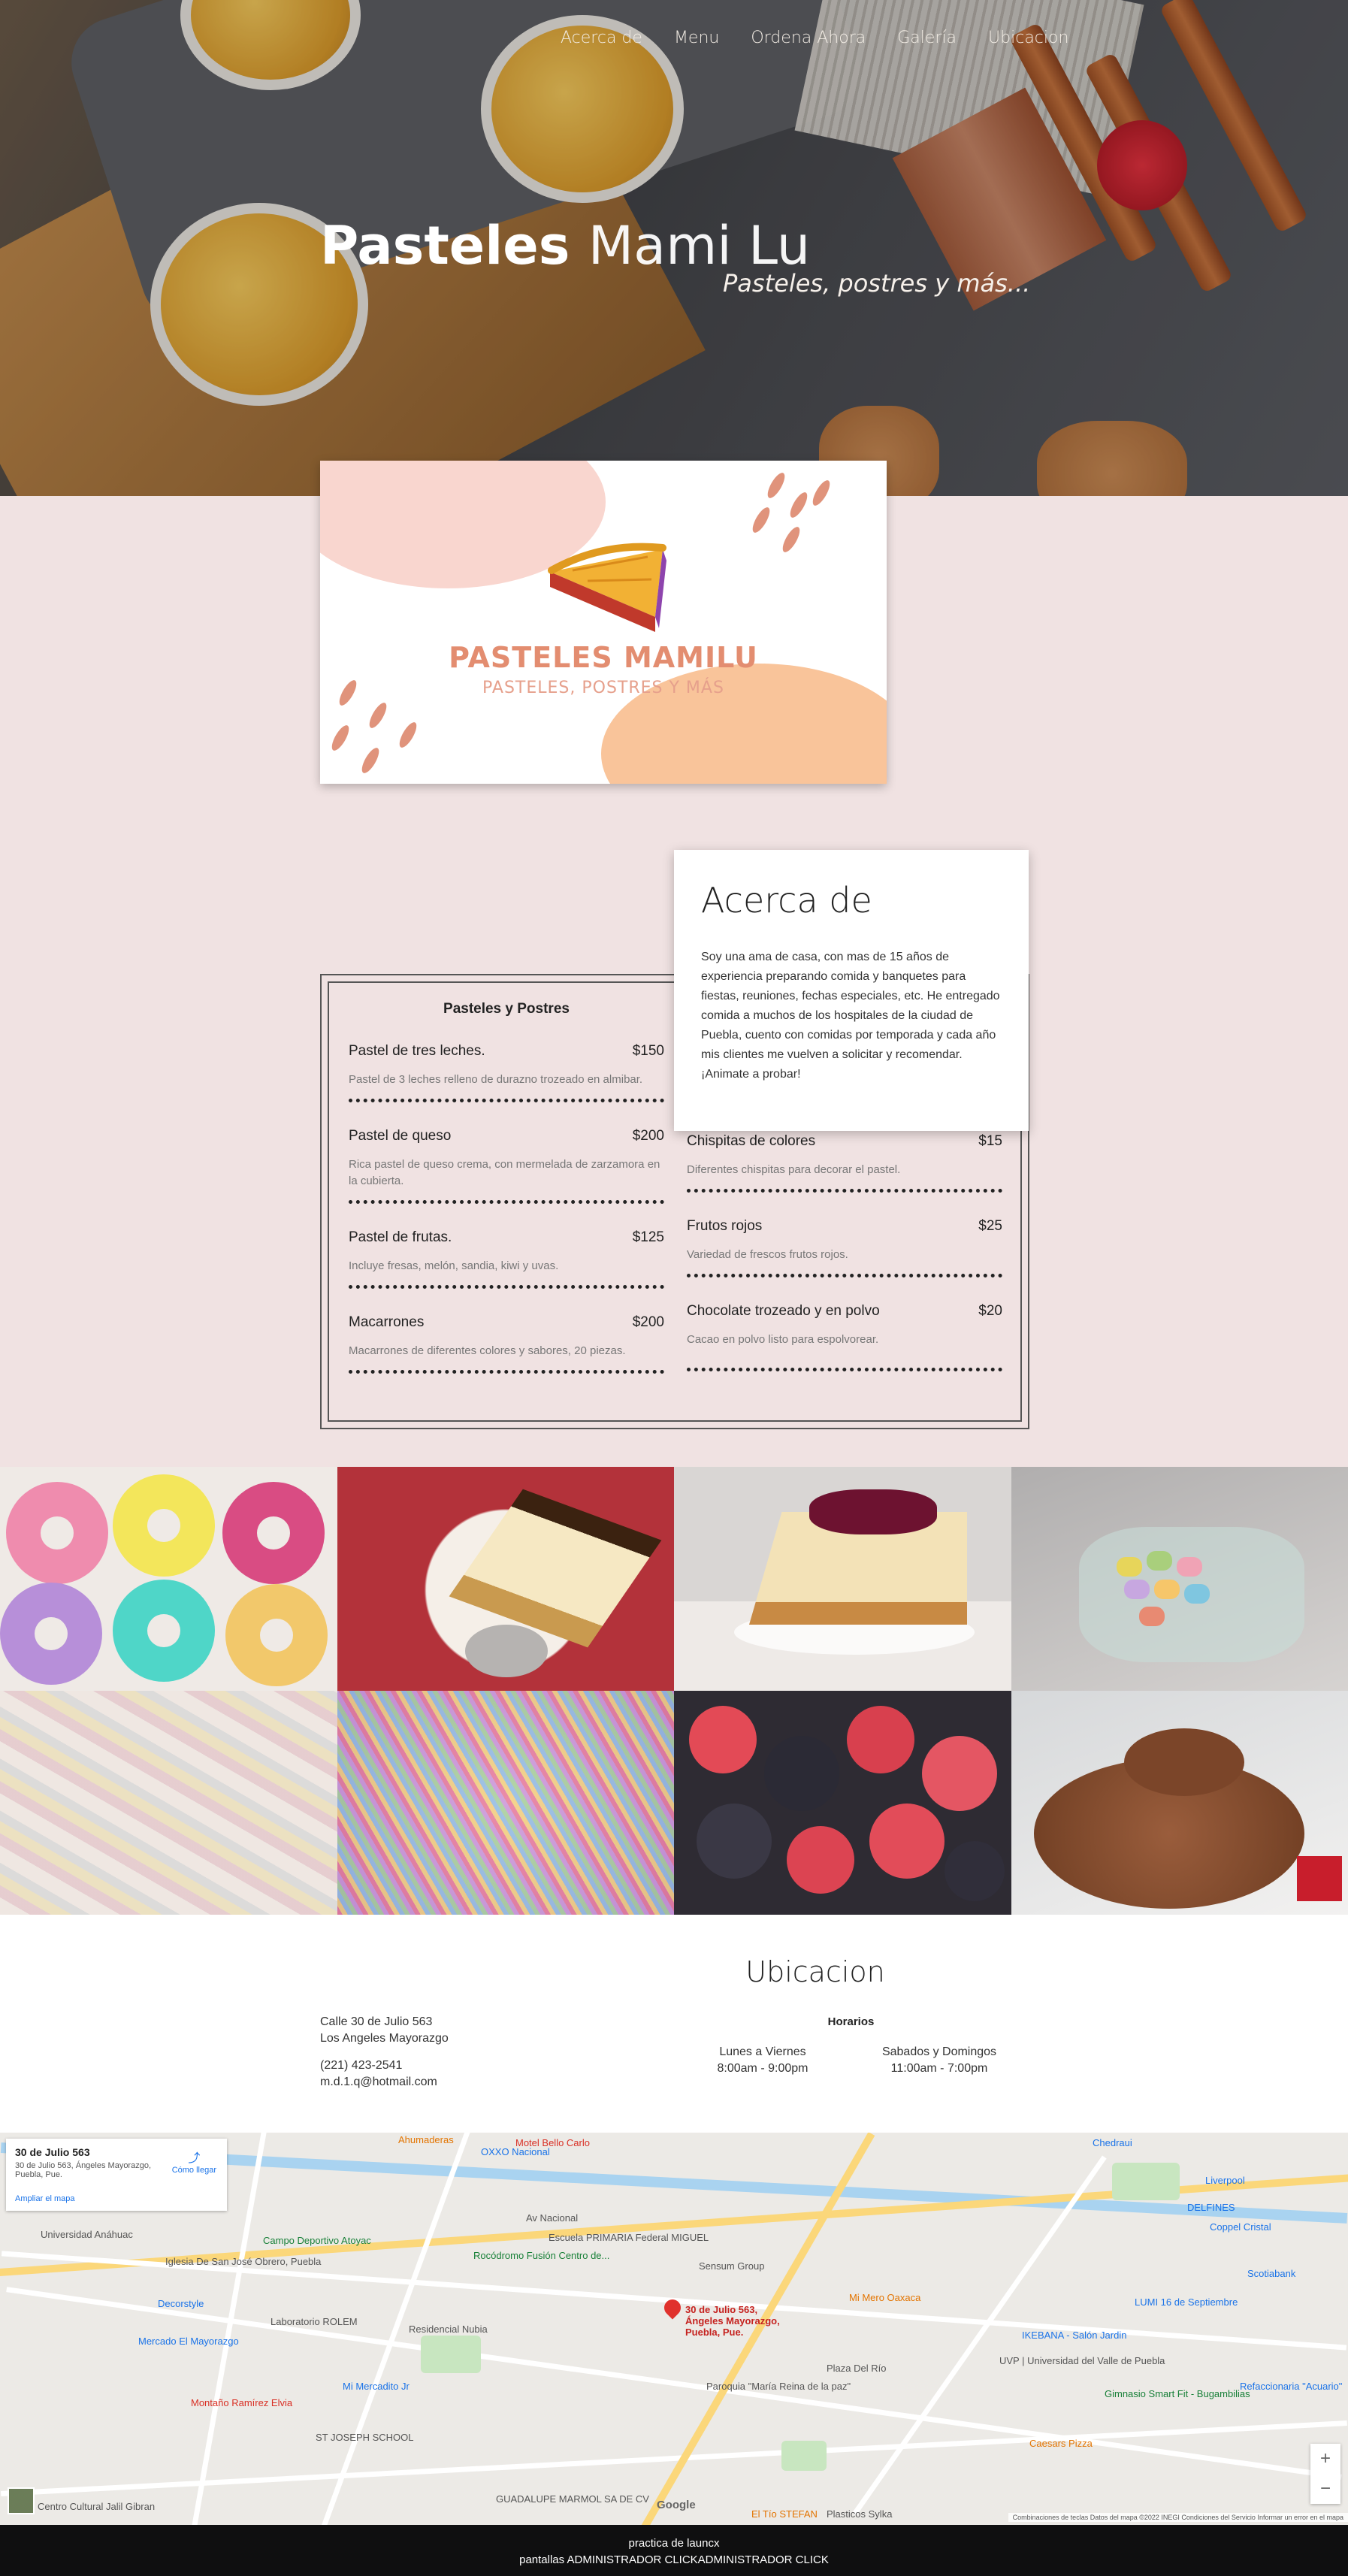 The height and width of the screenshot is (2576, 1348). Describe the element at coordinates (725, 1226) in the screenshot. I see `menu-item-name: Frutos rojos` at that location.